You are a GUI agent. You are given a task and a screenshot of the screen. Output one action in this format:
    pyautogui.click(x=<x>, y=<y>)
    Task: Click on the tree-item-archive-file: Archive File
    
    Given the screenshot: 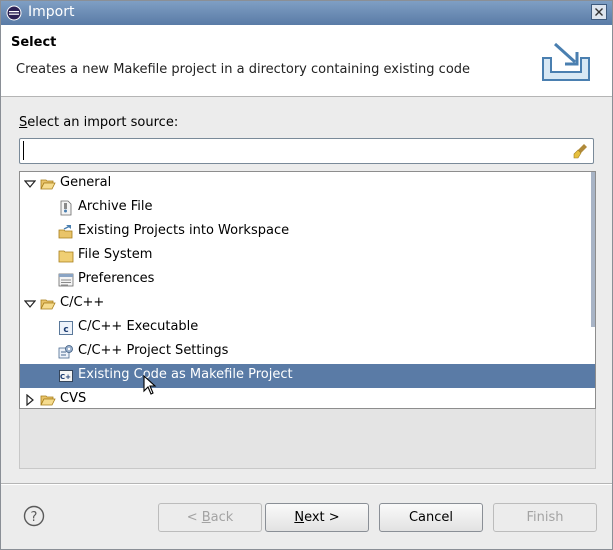 What is the action you would take?
    pyautogui.click(x=307, y=208)
    